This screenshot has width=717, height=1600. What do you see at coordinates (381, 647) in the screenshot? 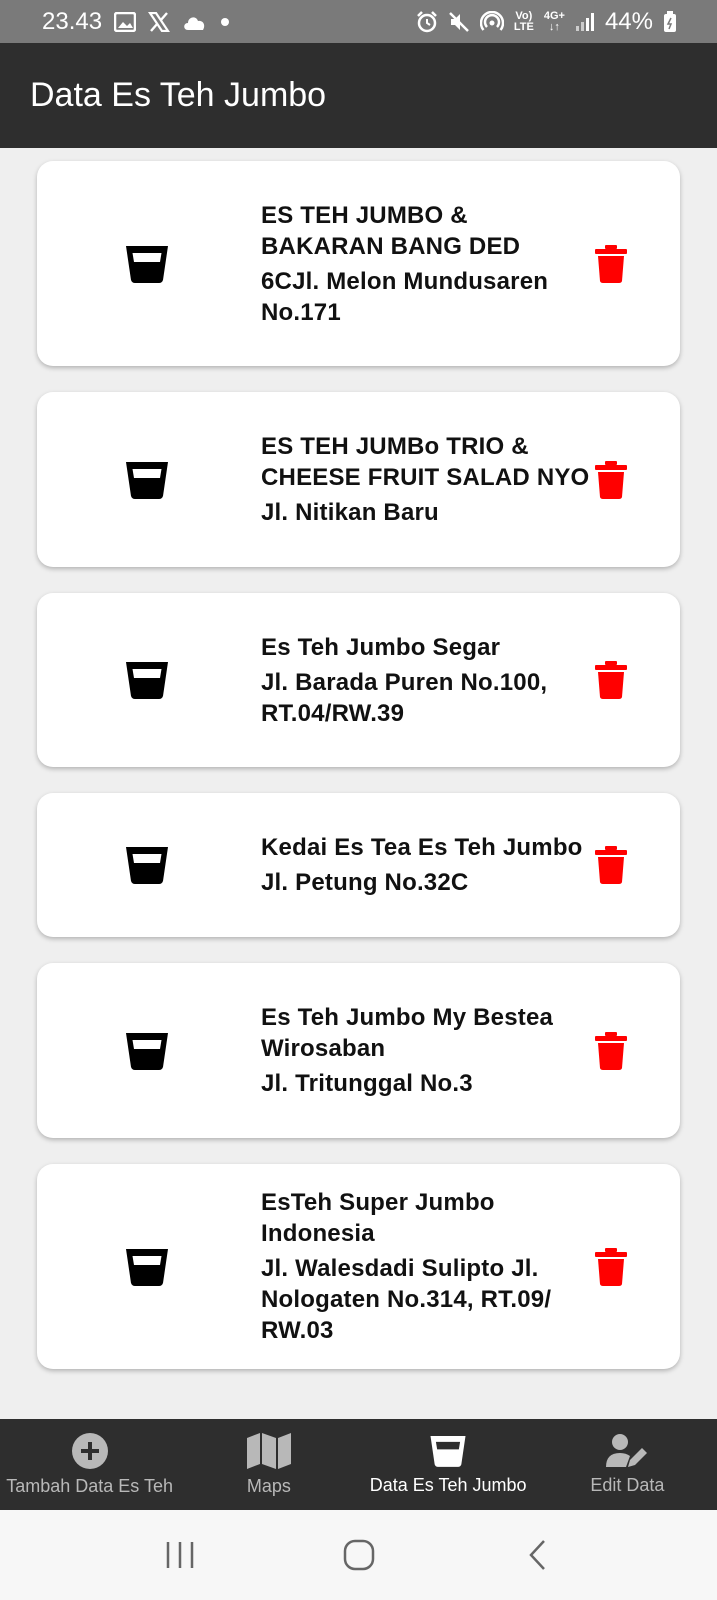
I see `item-title: Es Teh Jumbo Segar` at bounding box center [381, 647].